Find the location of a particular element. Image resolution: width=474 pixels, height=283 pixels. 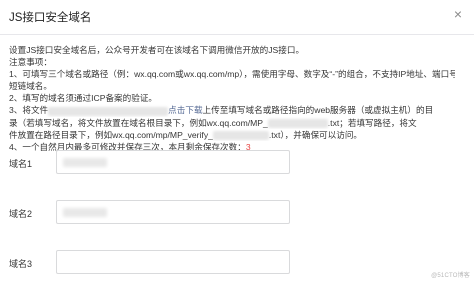

download-link: 点击下载 is located at coordinates (185, 110).